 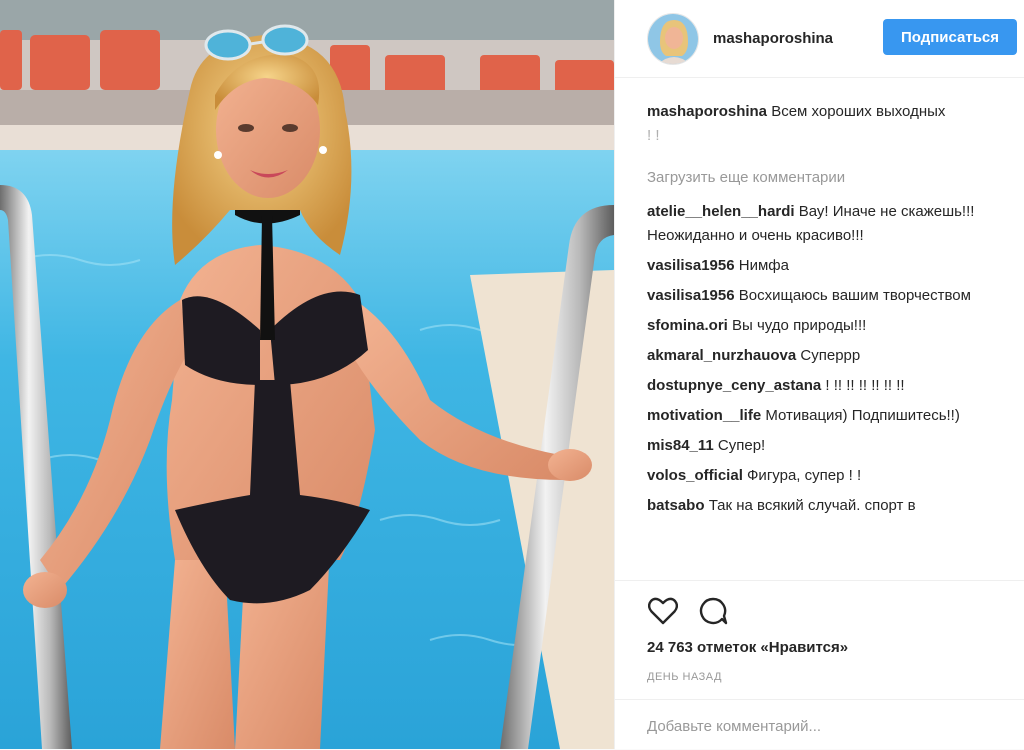 I want to click on caption-text: Всем хороших выходных, so click(x=858, y=111).